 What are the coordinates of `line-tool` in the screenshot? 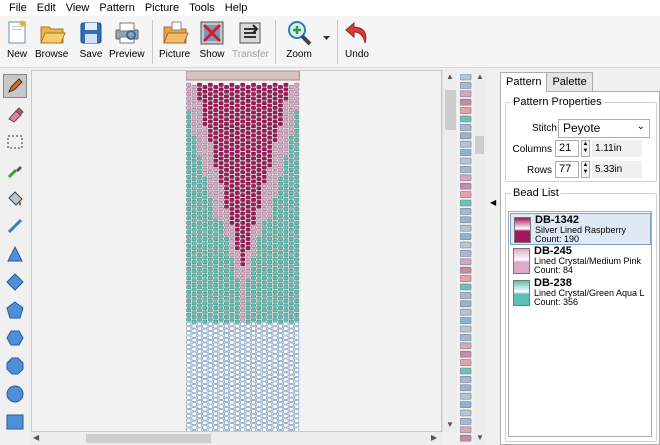 It's located at (15, 226).